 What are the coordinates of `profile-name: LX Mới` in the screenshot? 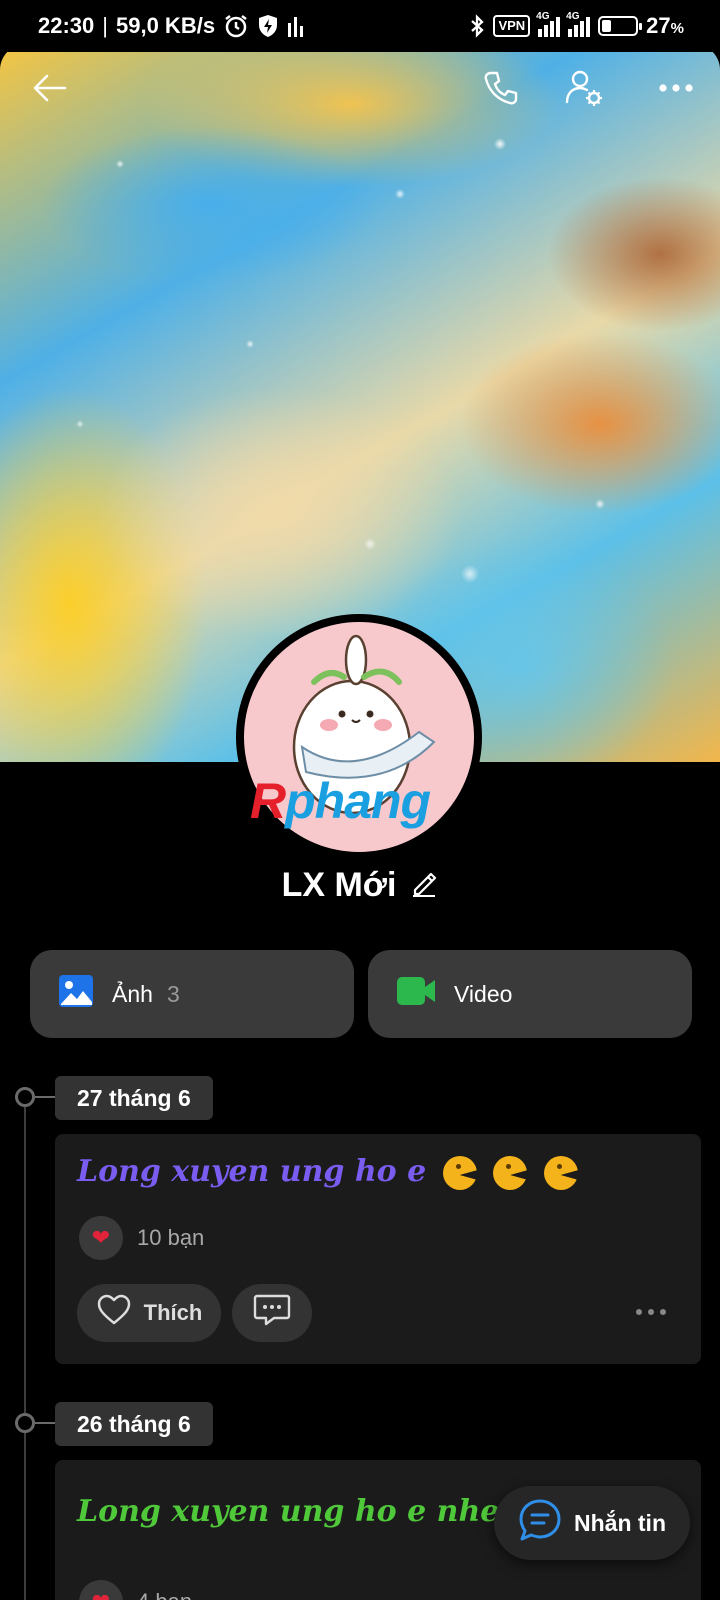 It's located at (339, 885).